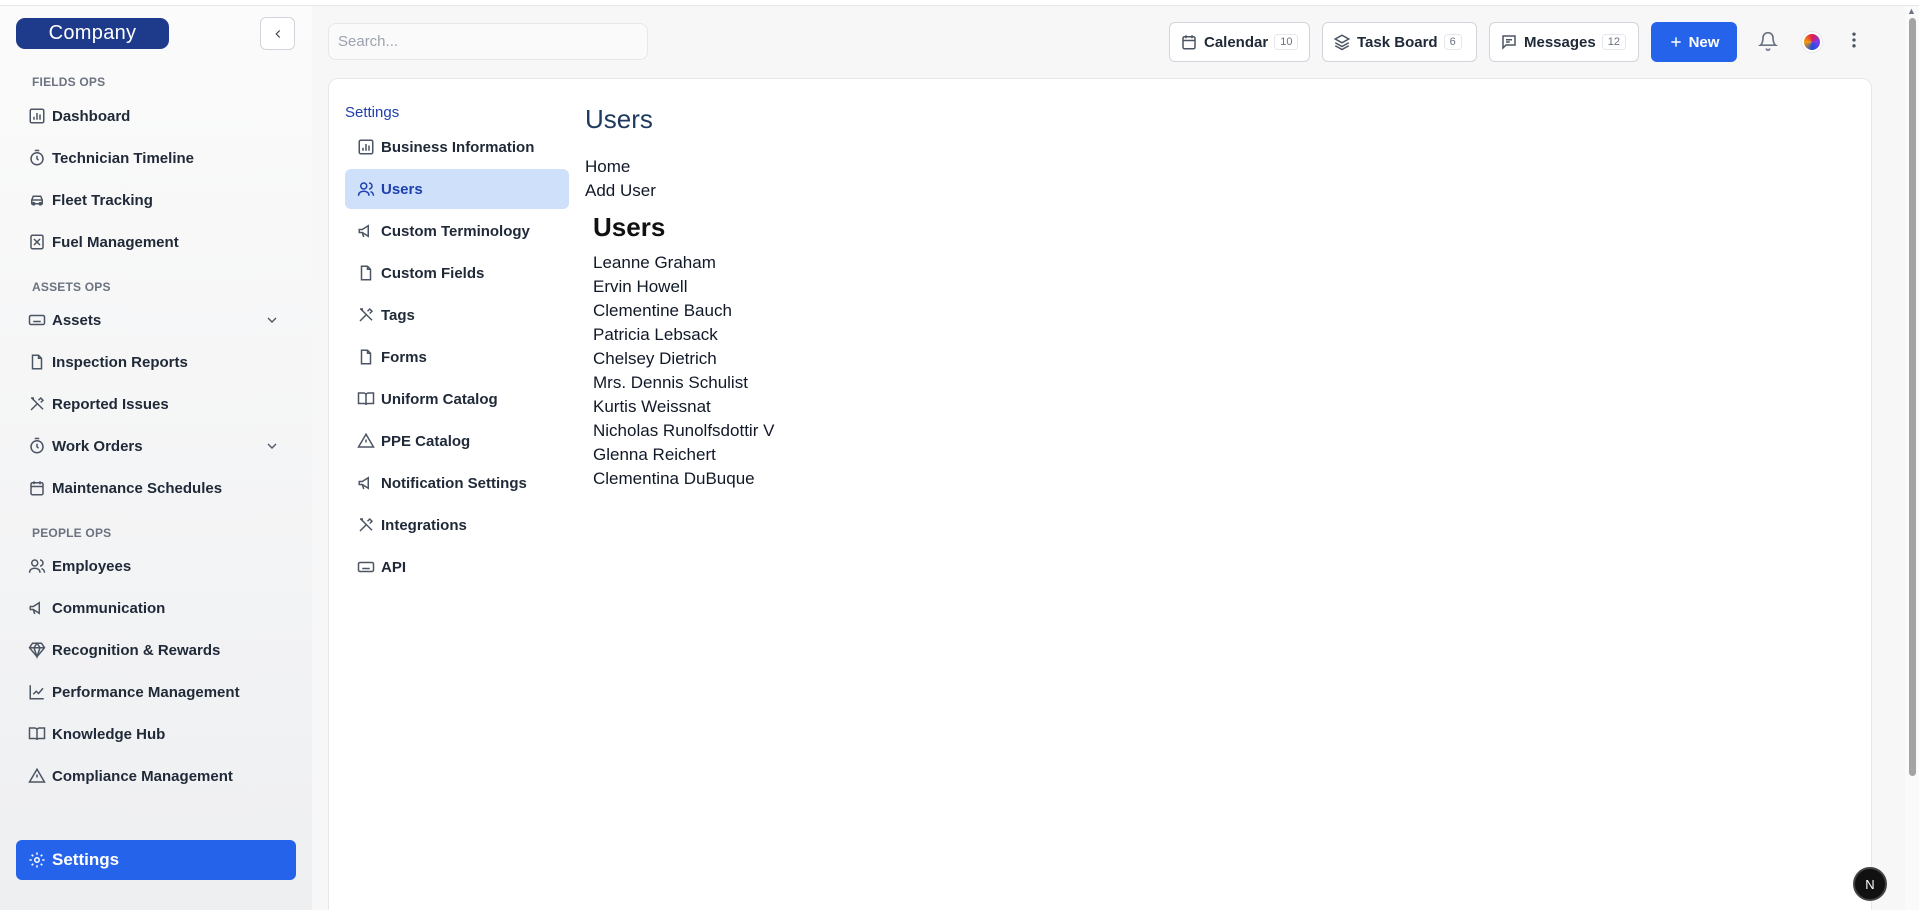 The width and height of the screenshot is (1919, 910). What do you see at coordinates (1342, 42) in the screenshot?
I see `layers-icon` at bounding box center [1342, 42].